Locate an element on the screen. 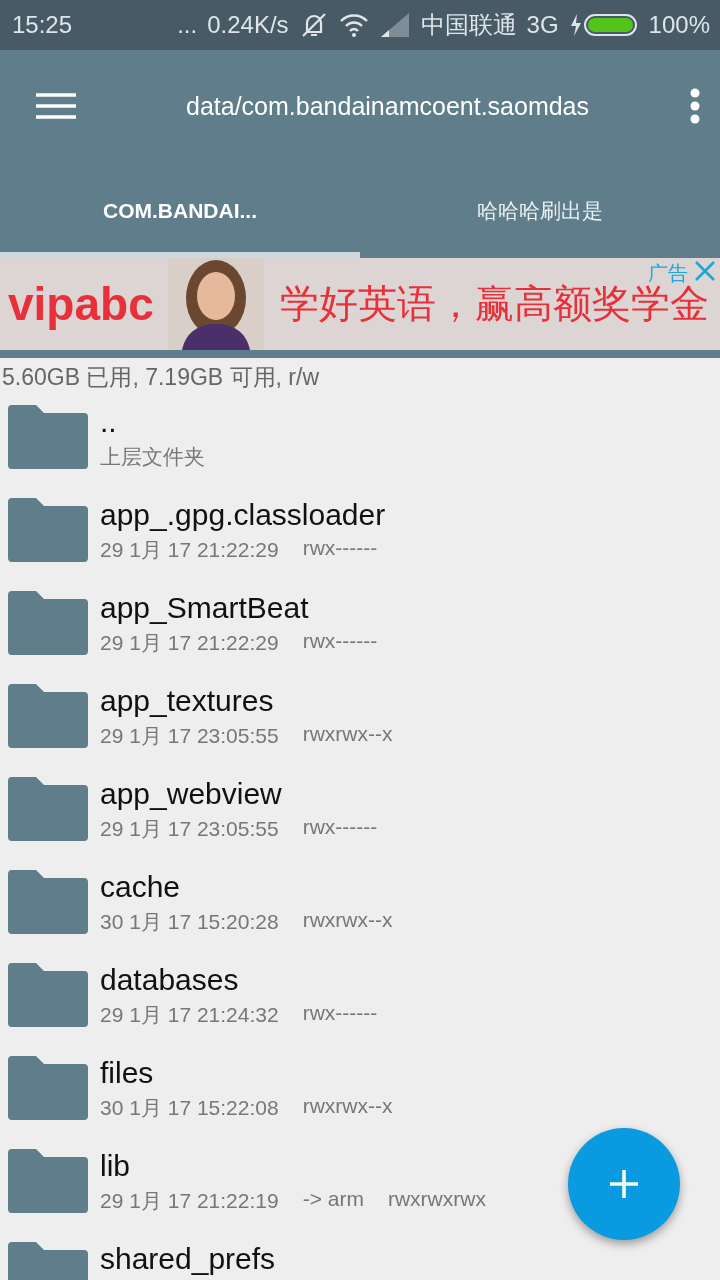 Image resolution: width=720 pixels, height=1280 pixels. file-permissions: rwxrwxrwx is located at coordinates (436, 1199).